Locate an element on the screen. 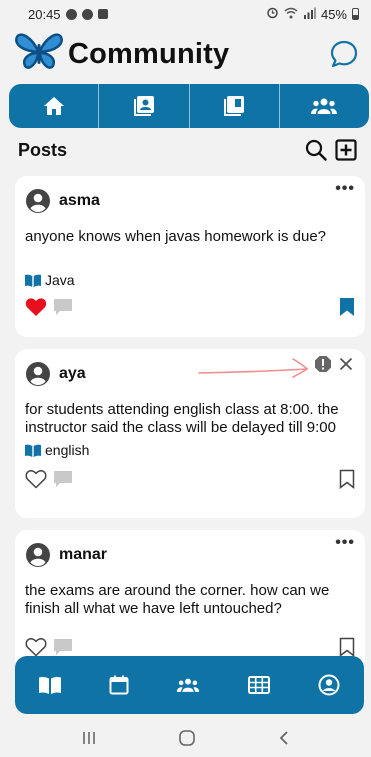 This screenshot has height=757, width=371. library-icon is located at coordinates (234, 106).